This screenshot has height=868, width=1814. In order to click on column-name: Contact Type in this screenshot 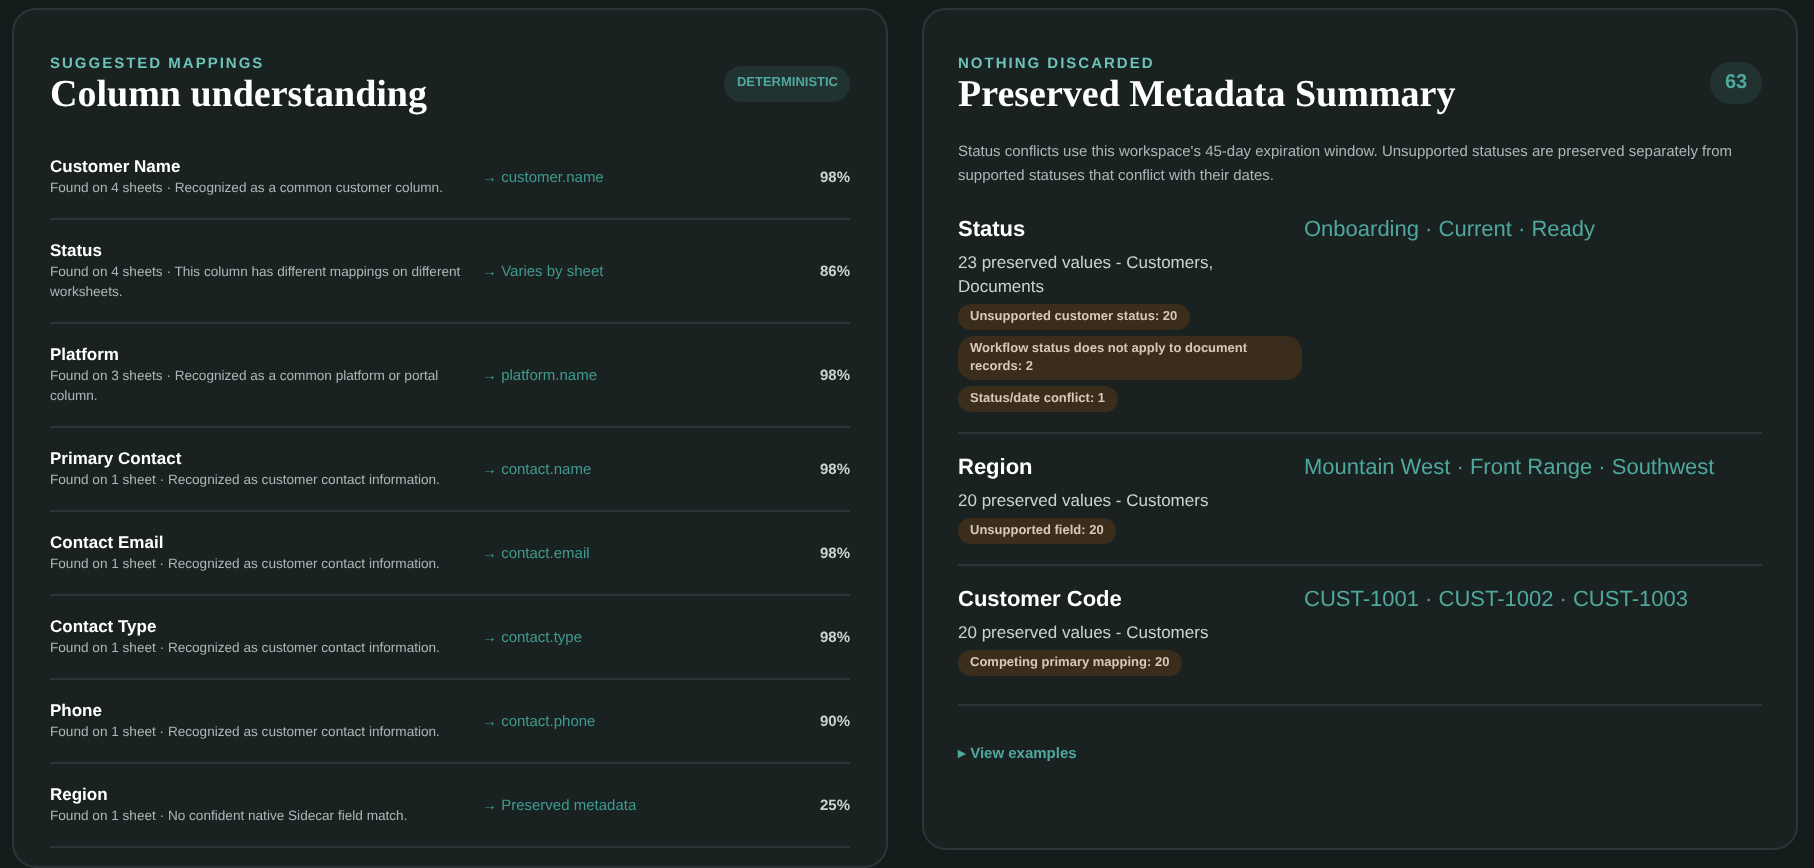, I will do `click(104, 626)`.